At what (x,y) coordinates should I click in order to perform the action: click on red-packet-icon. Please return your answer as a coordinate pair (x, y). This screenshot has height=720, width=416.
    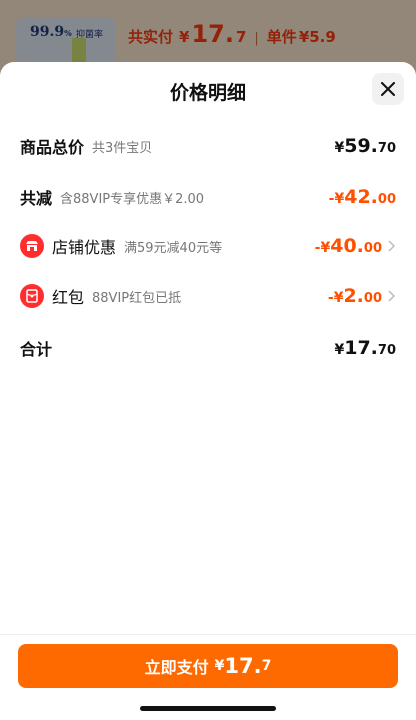
    Looking at the image, I should click on (32, 296).